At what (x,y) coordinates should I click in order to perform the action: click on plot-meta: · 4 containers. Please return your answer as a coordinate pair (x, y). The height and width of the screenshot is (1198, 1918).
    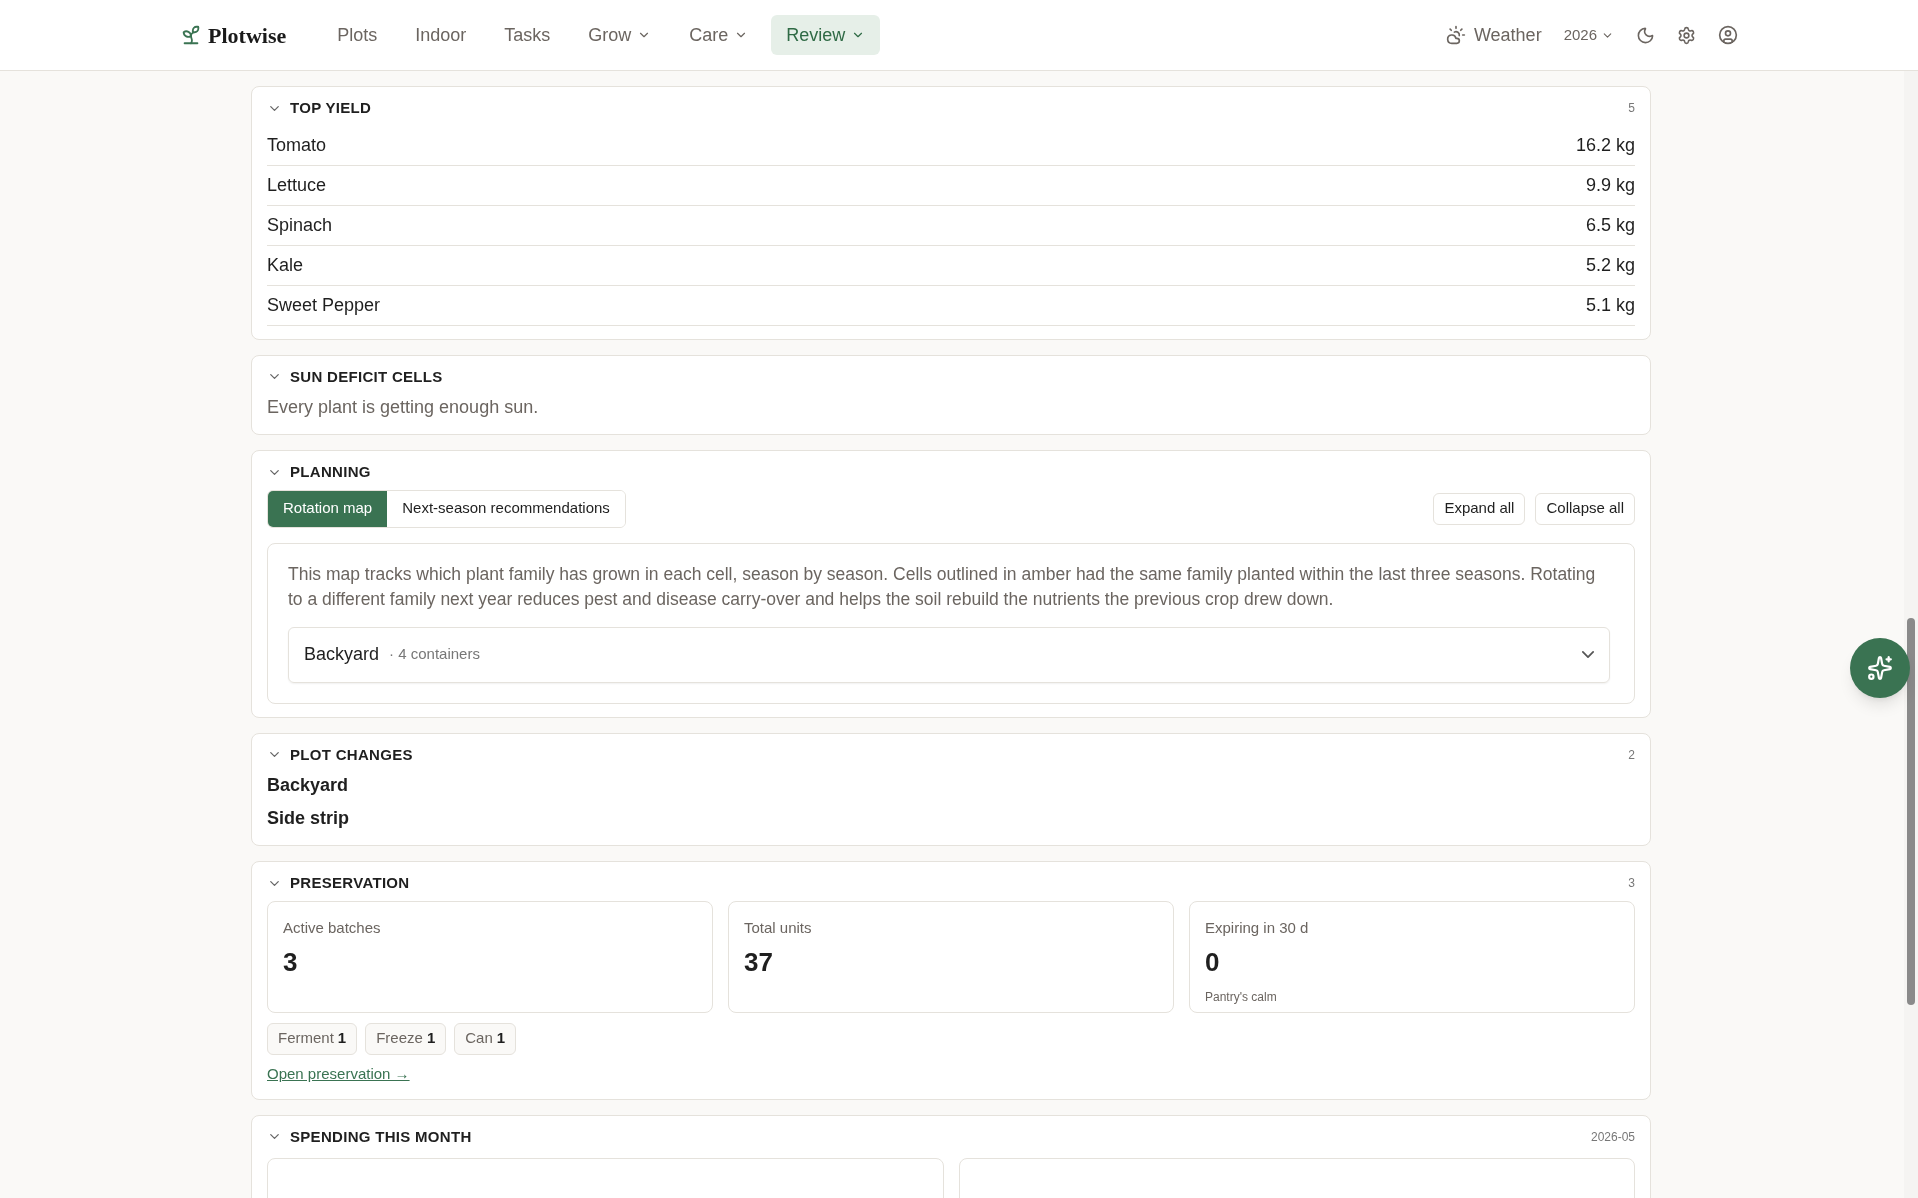
    Looking at the image, I should click on (434, 654).